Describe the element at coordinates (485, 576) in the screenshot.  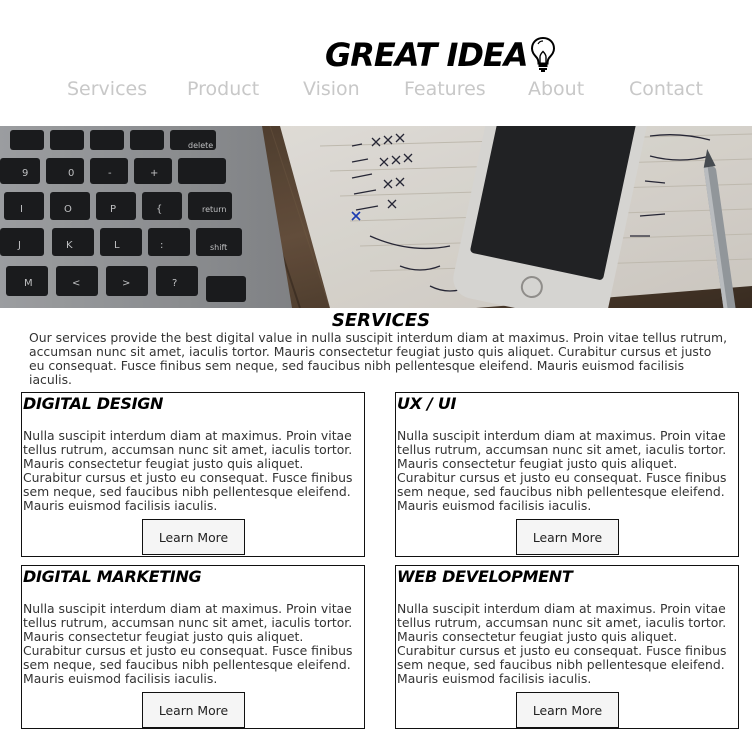
I see `card-title: WEB DEVELOPMENT` at that location.